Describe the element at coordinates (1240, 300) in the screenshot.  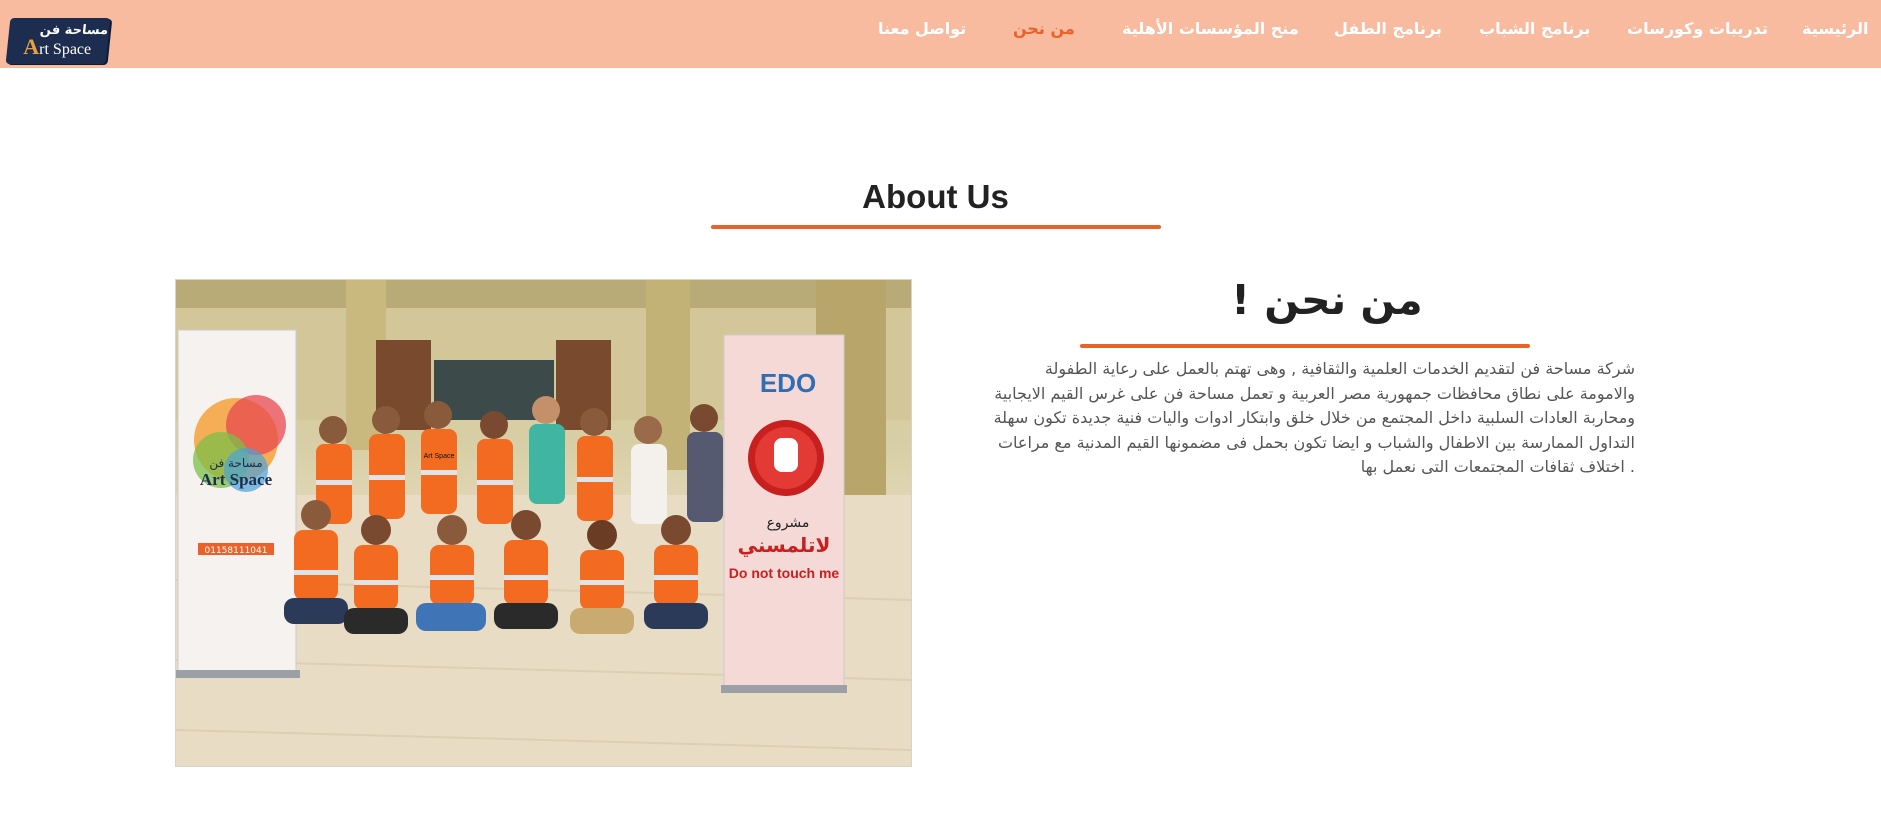
I see `about-heading-mark: !` at that location.